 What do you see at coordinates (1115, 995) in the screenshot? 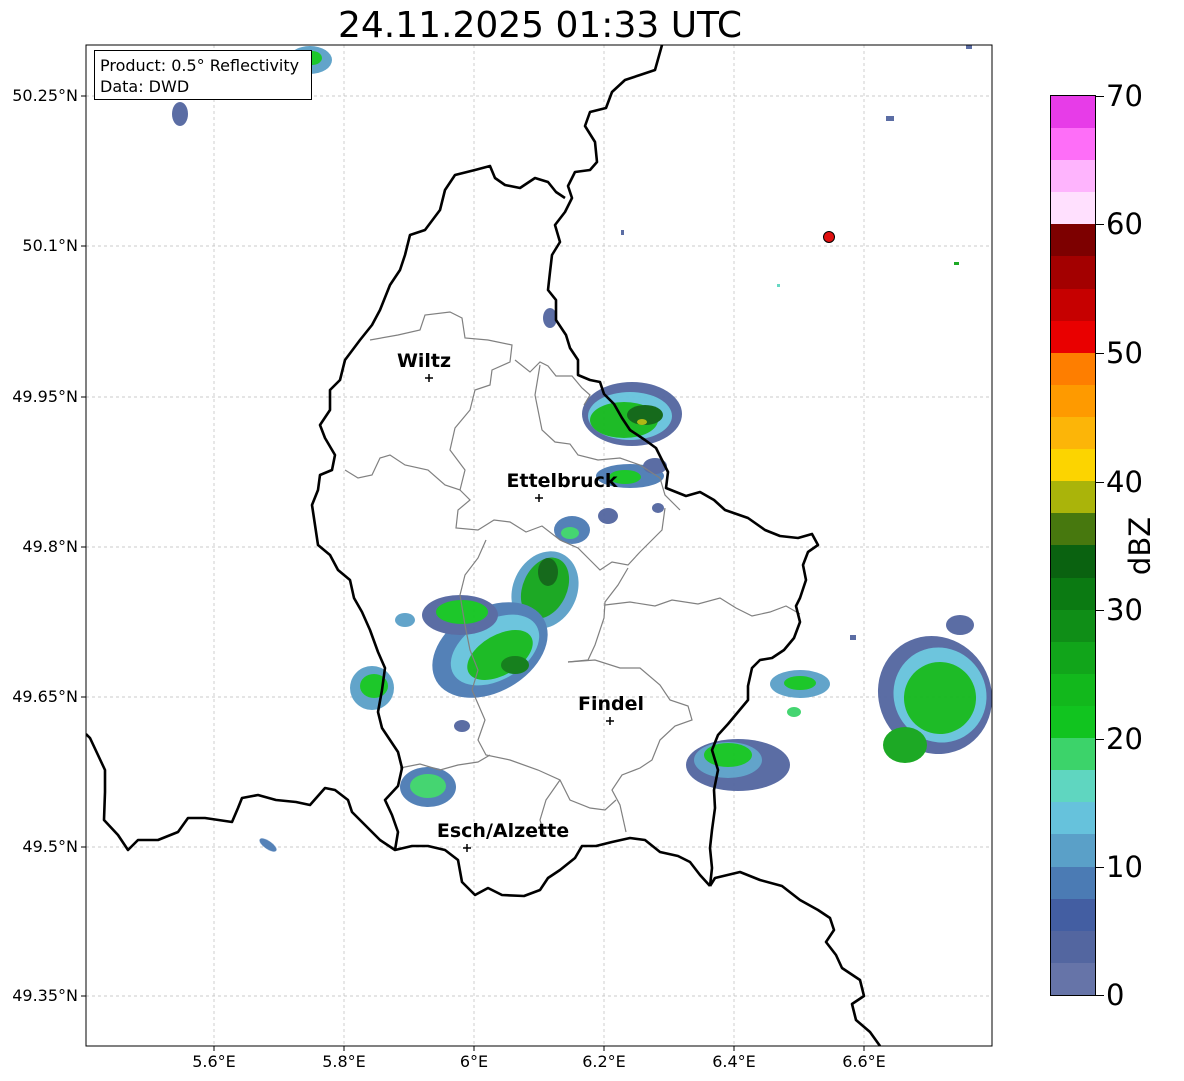
I see `colorbar-tick-label: 0` at bounding box center [1115, 995].